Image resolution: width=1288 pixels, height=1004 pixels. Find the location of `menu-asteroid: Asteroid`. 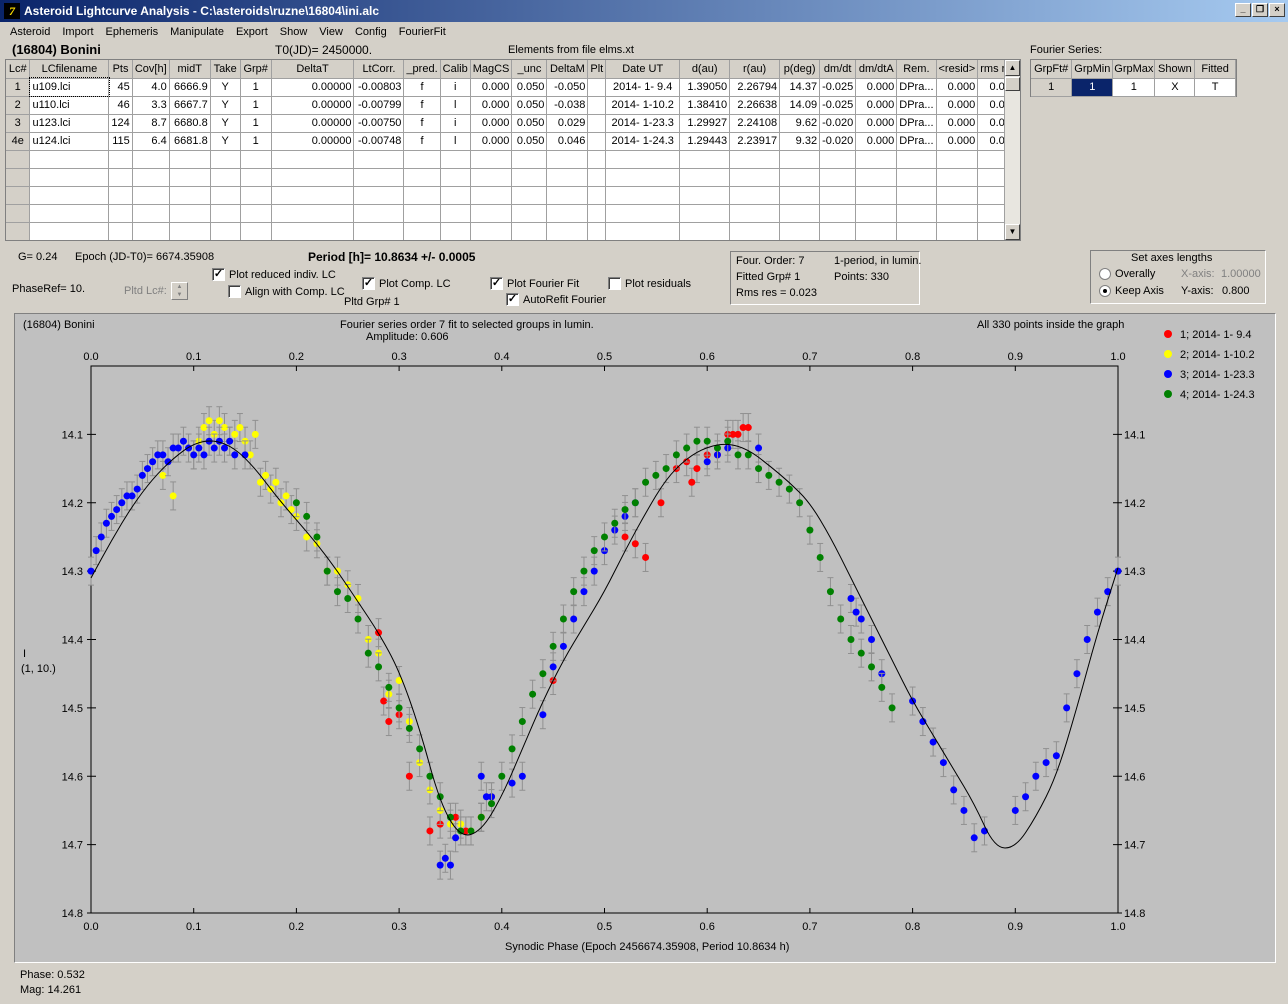

menu-asteroid: Asteroid is located at coordinates (30, 32).